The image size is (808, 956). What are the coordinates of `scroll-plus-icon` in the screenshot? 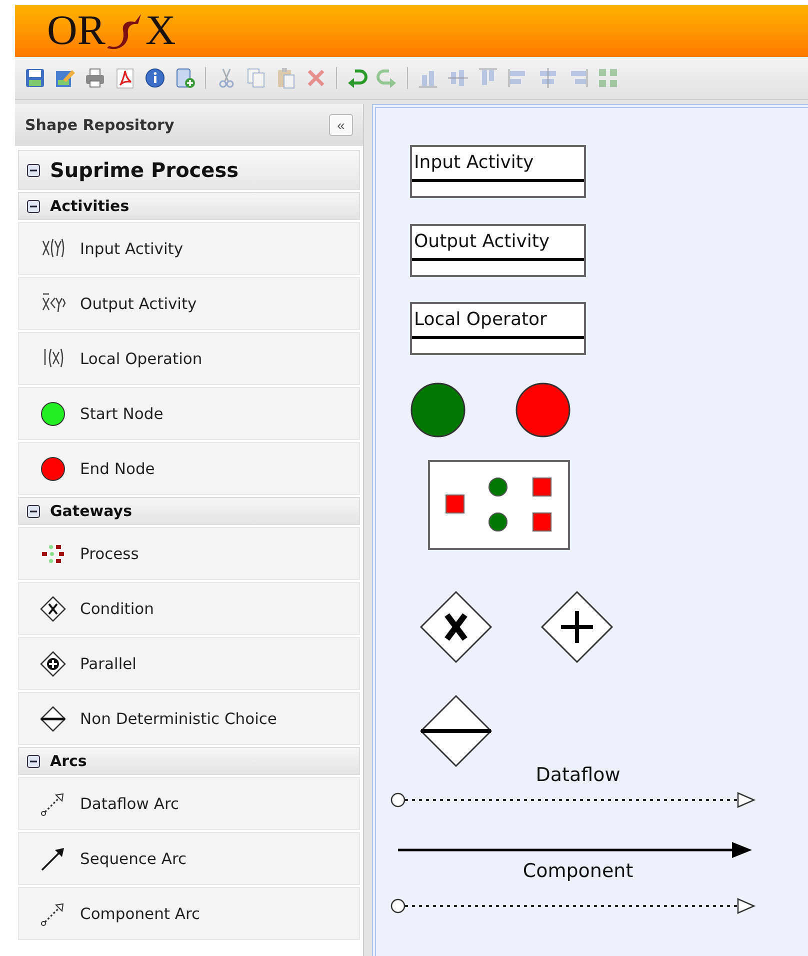 It's located at (185, 78).